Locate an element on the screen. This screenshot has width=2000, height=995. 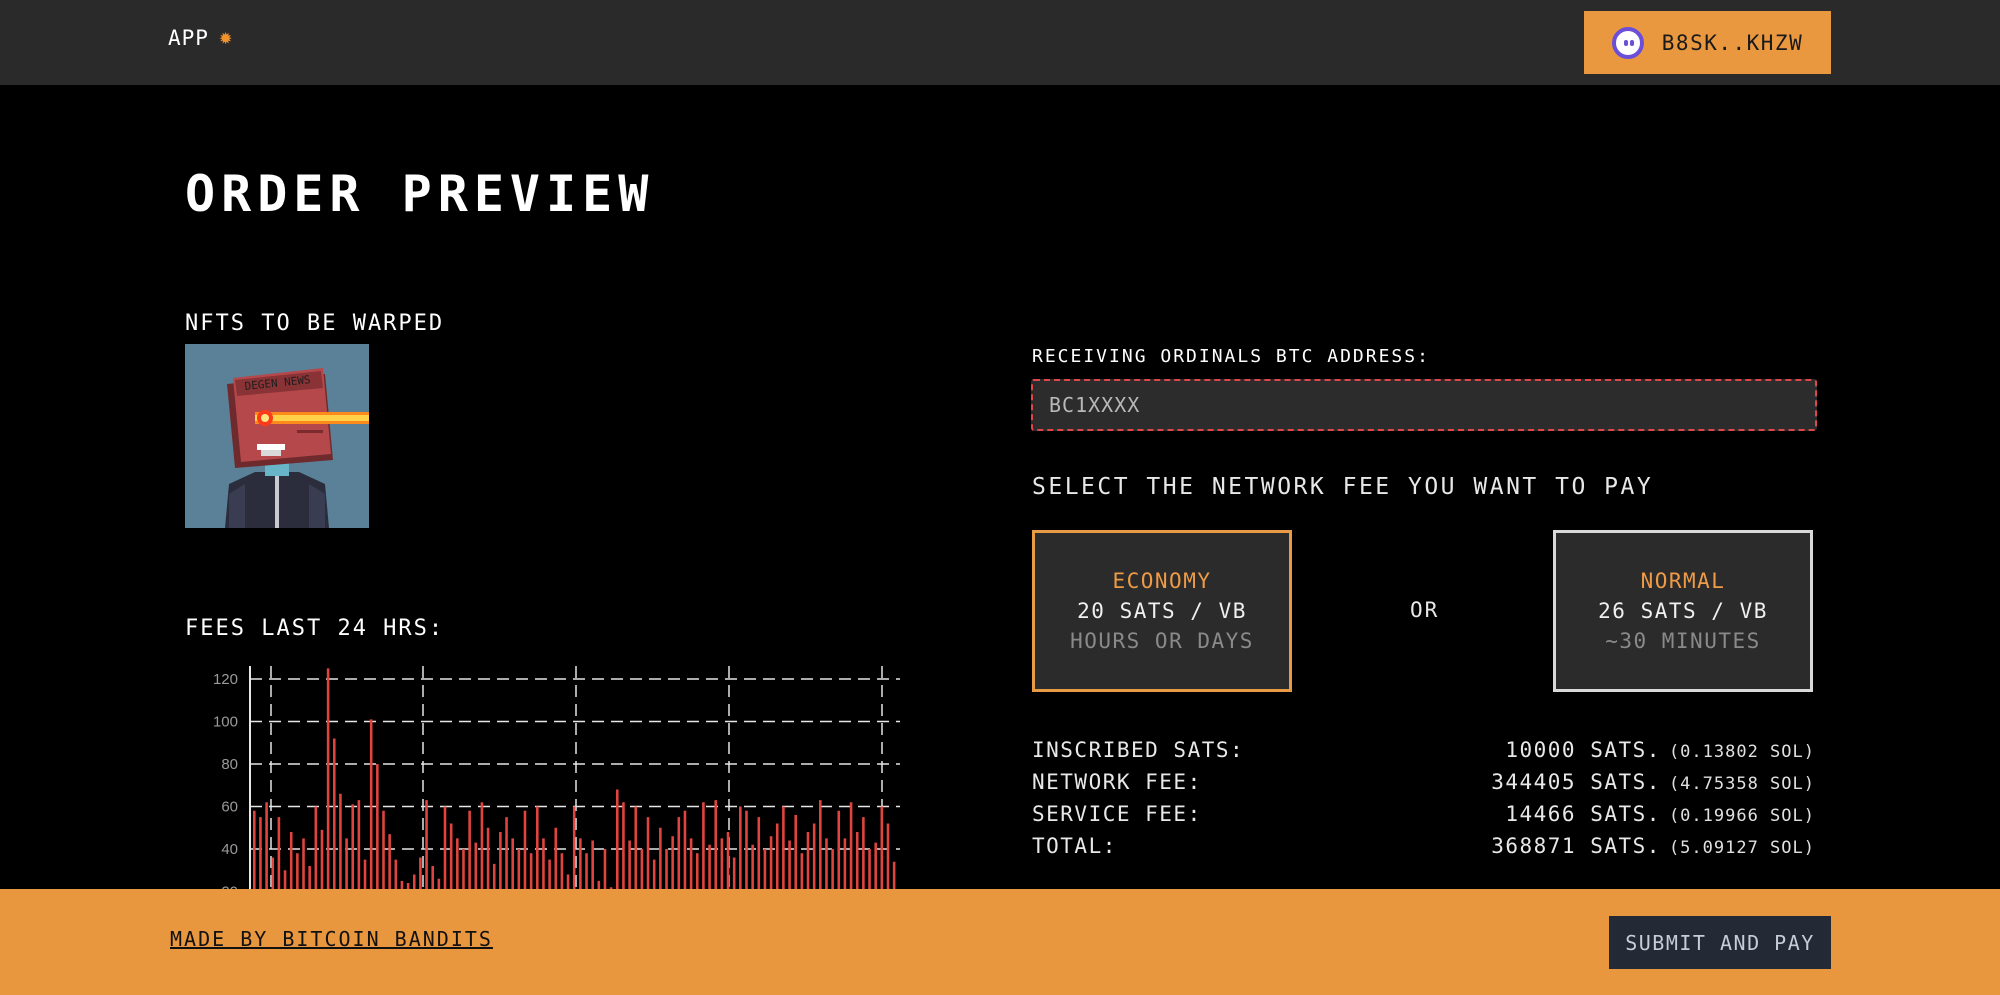
summary-row-total: TOTAL: 368871 SATS. (5.09127 SOL) is located at coordinates (1423, 850).